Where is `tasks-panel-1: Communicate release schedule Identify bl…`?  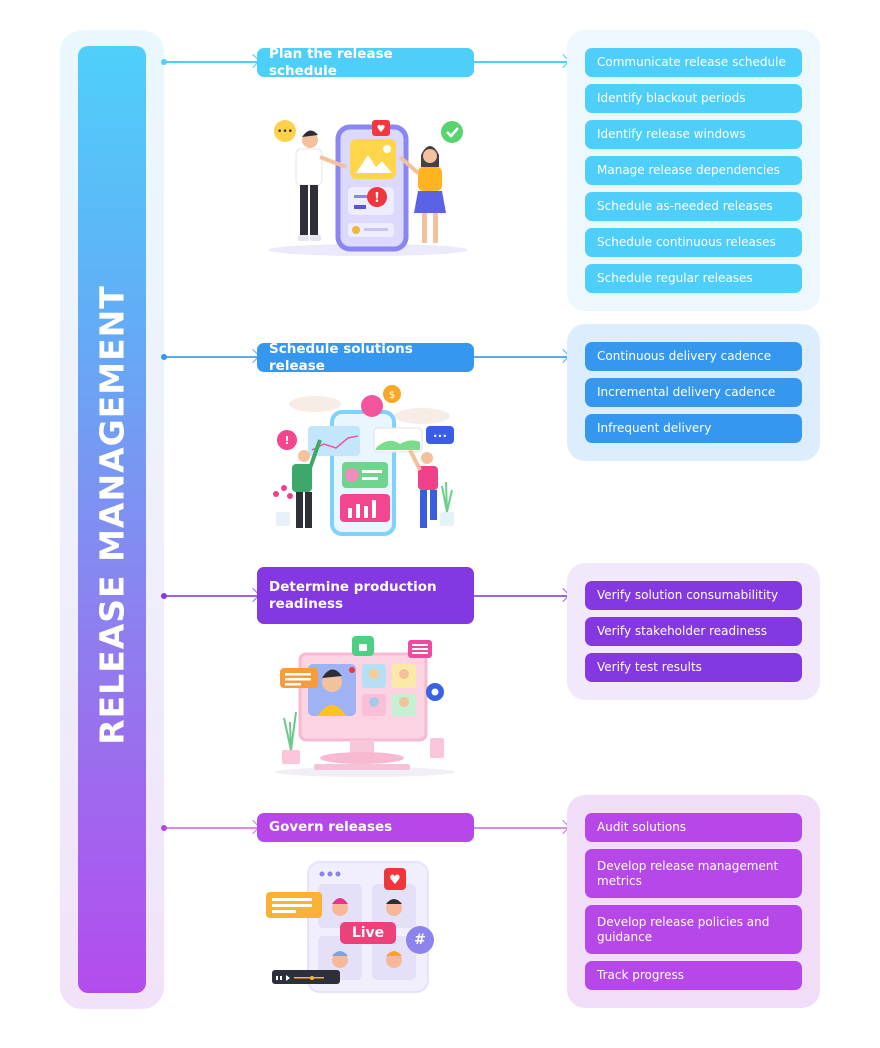 tasks-panel-1: Communicate release schedule Identify bl… is located at coordinates (693, 170).